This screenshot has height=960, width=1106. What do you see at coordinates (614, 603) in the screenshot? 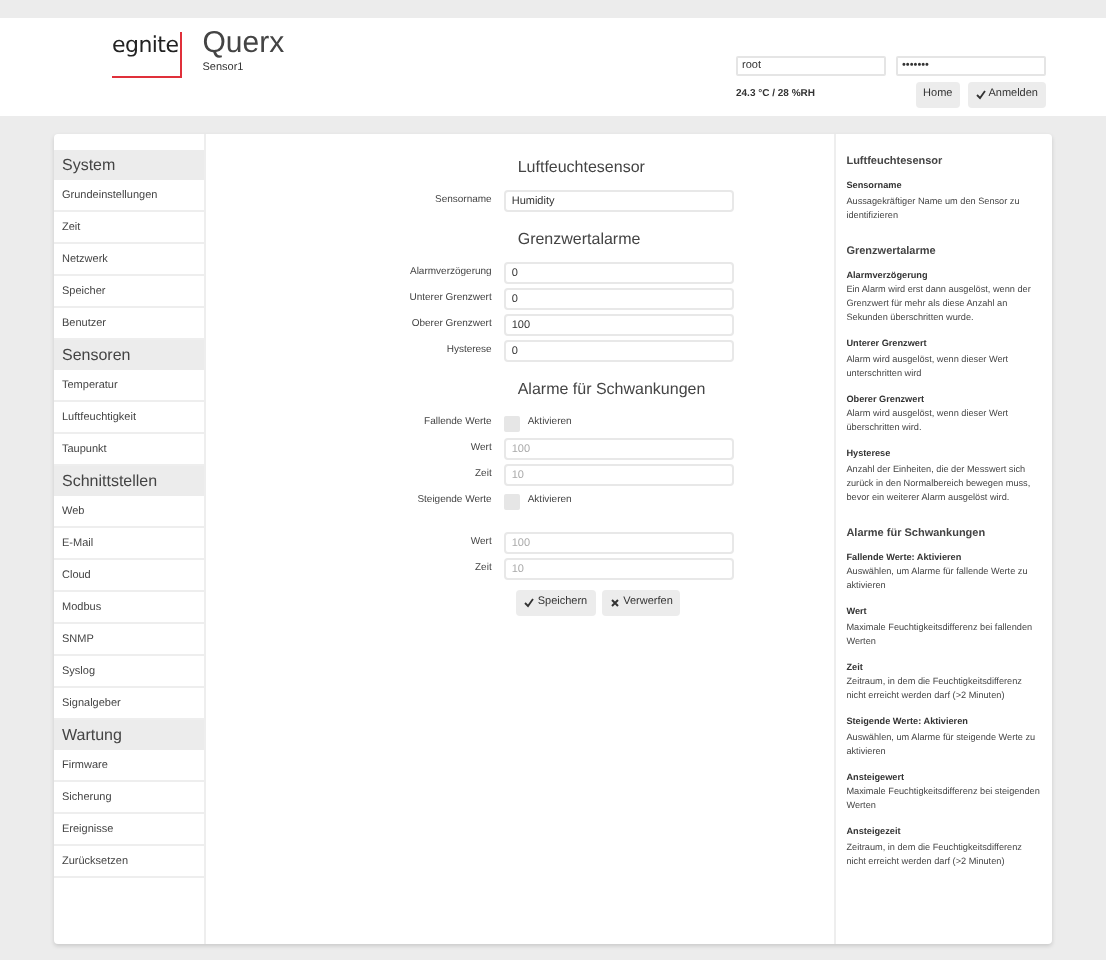
I see `close-icon` at bounding box center [614, 603].